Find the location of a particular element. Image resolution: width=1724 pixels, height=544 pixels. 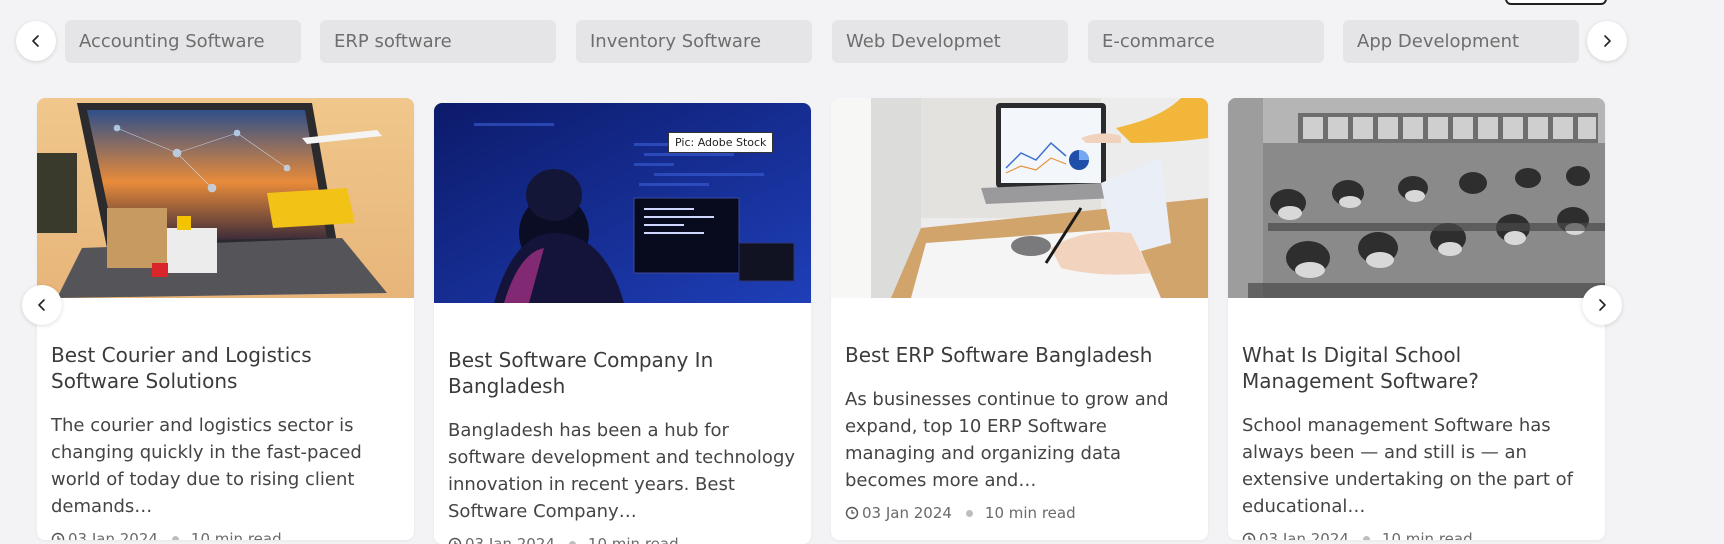

tabs-next-button is located at coordinates (1607, 41).